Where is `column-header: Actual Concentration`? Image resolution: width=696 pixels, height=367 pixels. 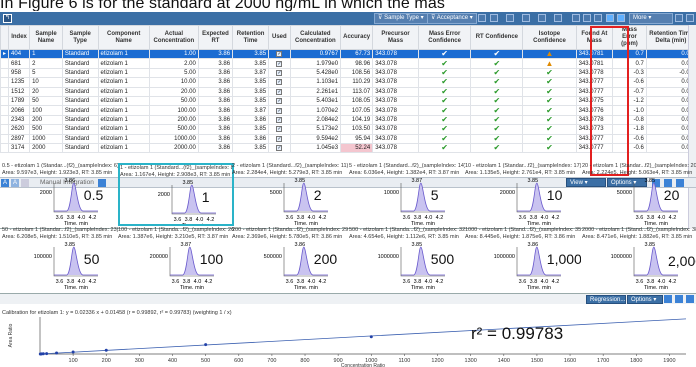
column-header: Actual Concentration is located at coordinates (173, 37).